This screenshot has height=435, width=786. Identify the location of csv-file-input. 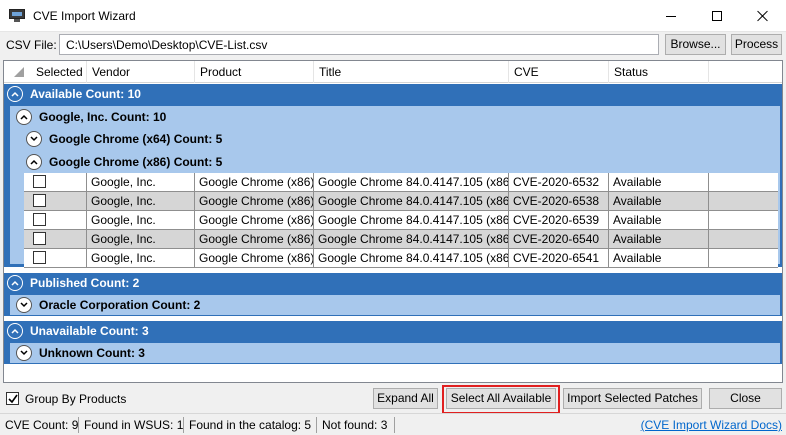
(359, 44).